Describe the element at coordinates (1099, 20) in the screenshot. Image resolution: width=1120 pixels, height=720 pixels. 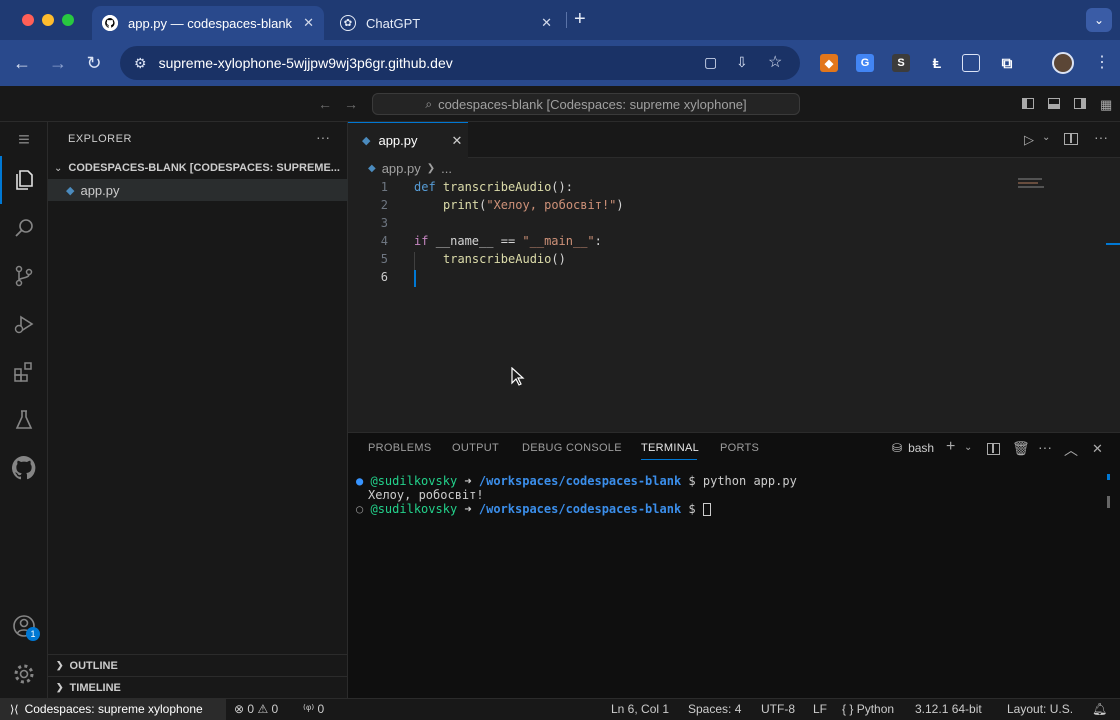
I see `tab-search-chevron-icon: ⌄` at that location.